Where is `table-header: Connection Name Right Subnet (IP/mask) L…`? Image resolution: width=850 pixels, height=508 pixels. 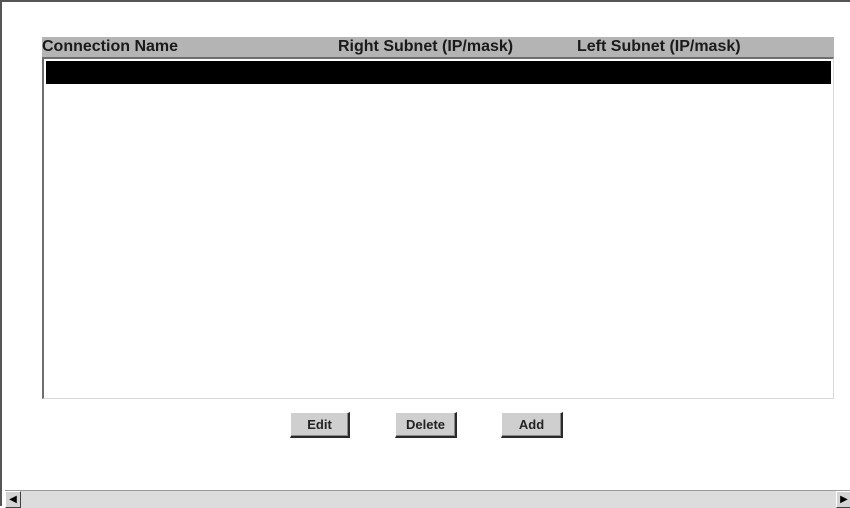 table-header: Connection Name Right Subnet (IP/mask) L… is located at coordinates (438, 47).